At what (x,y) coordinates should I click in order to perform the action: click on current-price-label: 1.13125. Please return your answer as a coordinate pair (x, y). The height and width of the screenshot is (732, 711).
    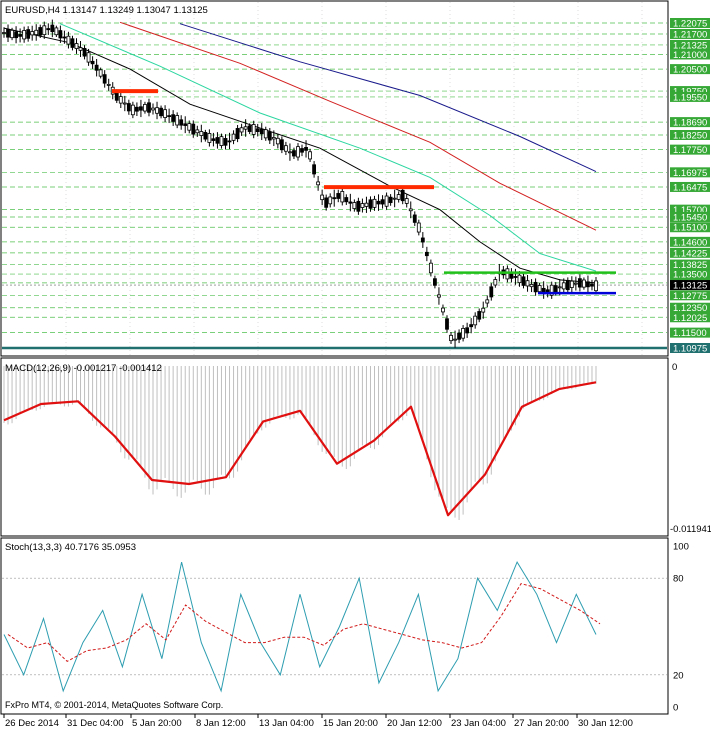
    Looking at the image, I should click on (690, 286).